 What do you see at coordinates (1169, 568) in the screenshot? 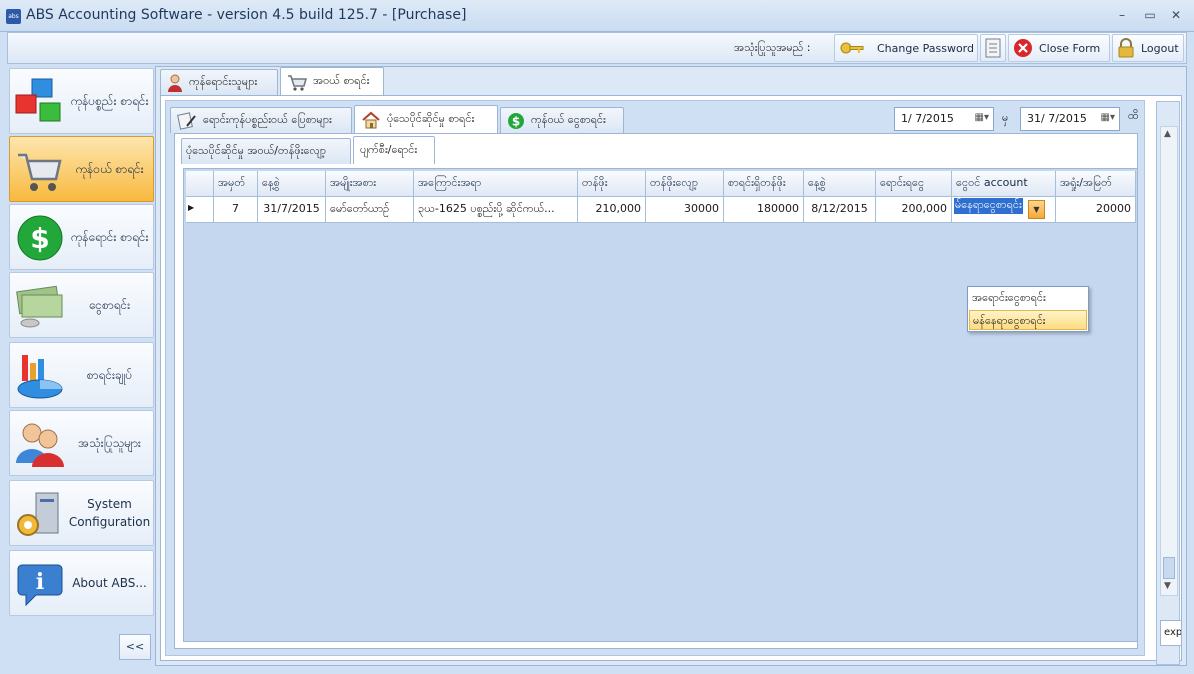
I see `scrollbar-thumb` at bounding box center [1169, 568].